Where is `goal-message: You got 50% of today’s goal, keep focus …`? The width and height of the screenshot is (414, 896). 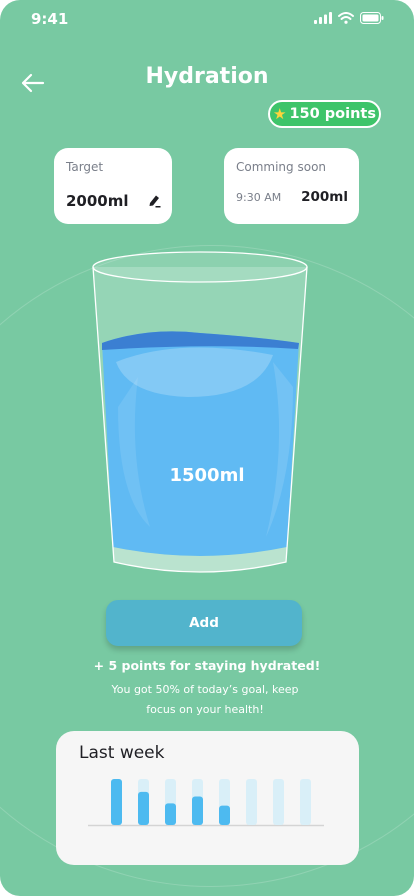
goal-message: You got 50% of today’s goal, keep focus … is located at coordinates (205, 699).